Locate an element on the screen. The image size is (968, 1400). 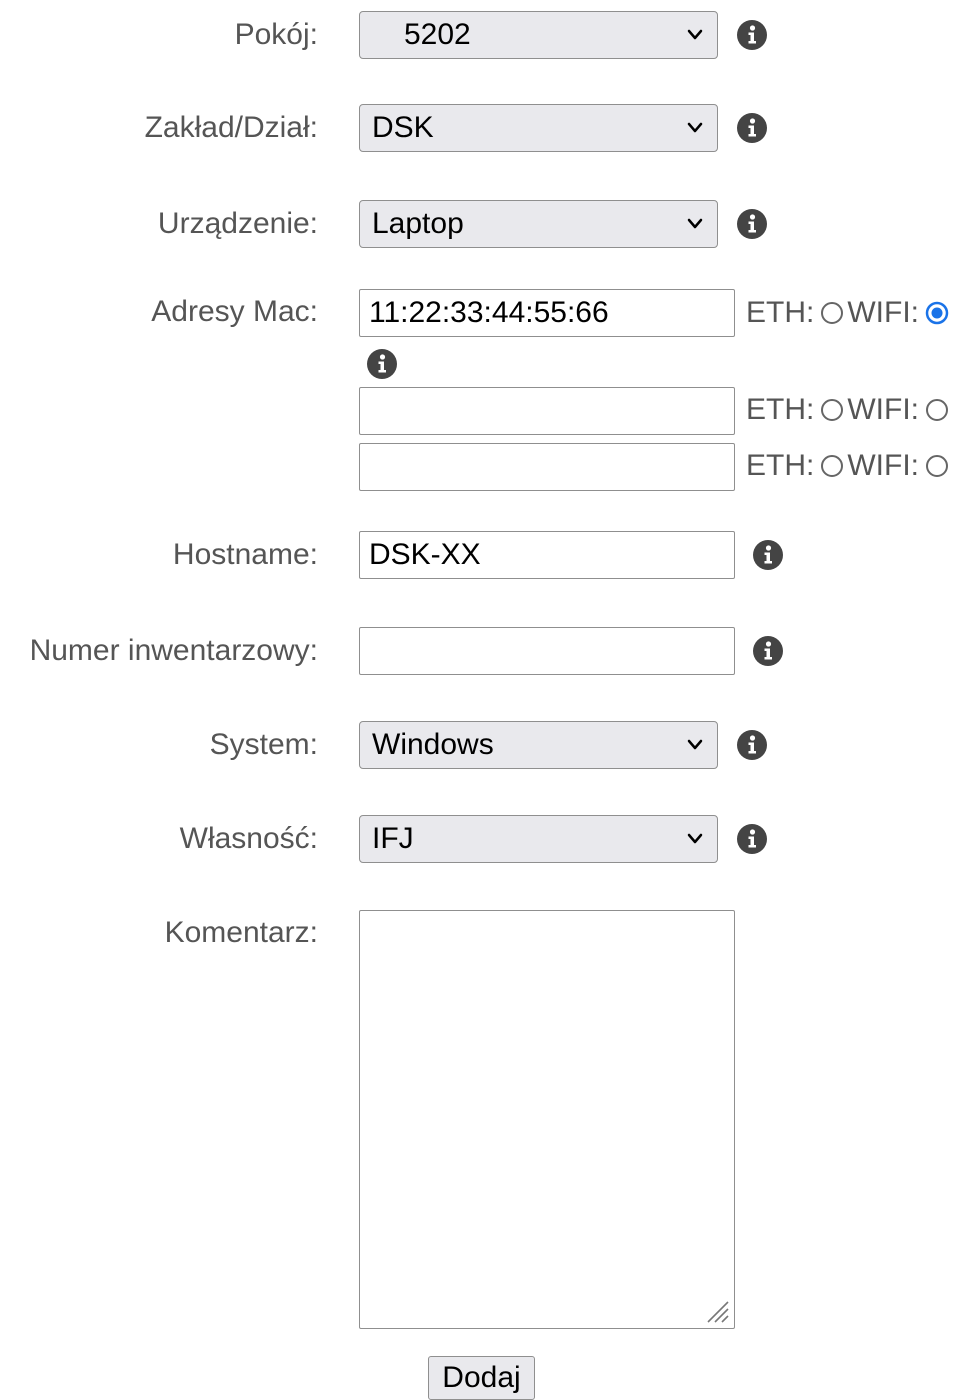
resize-handle-icon is located at coordinates (716, 1310).